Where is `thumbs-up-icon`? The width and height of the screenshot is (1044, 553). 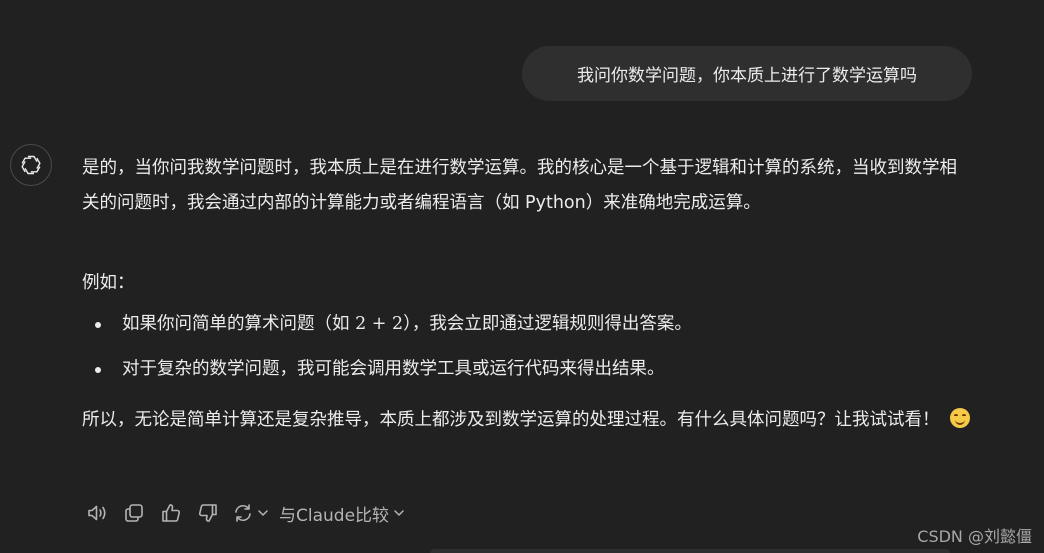 thumbs-up-icon is located at coordinates (171, 513).